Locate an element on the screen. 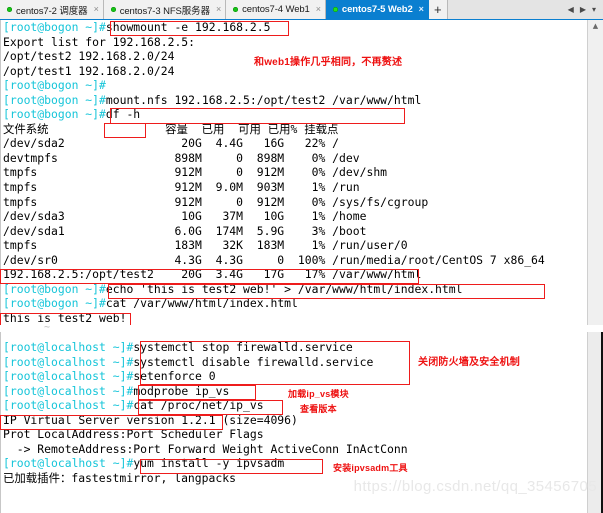  terminal-text: /dev/sda3 10G 37M 10G 1% /home is located at coordinates (185, 216).